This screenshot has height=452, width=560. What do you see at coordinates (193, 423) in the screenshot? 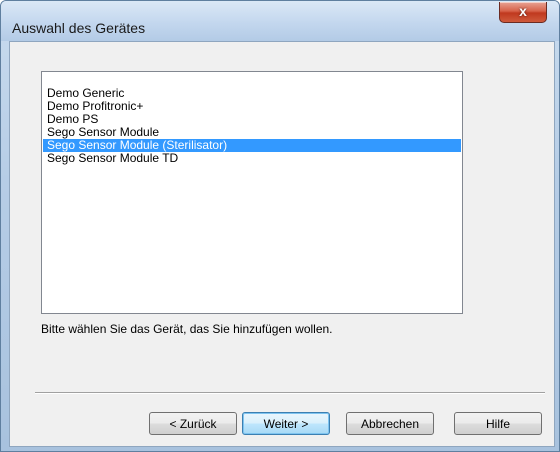
I see `back-button: < Zurück` at bounding box center [193, 423].